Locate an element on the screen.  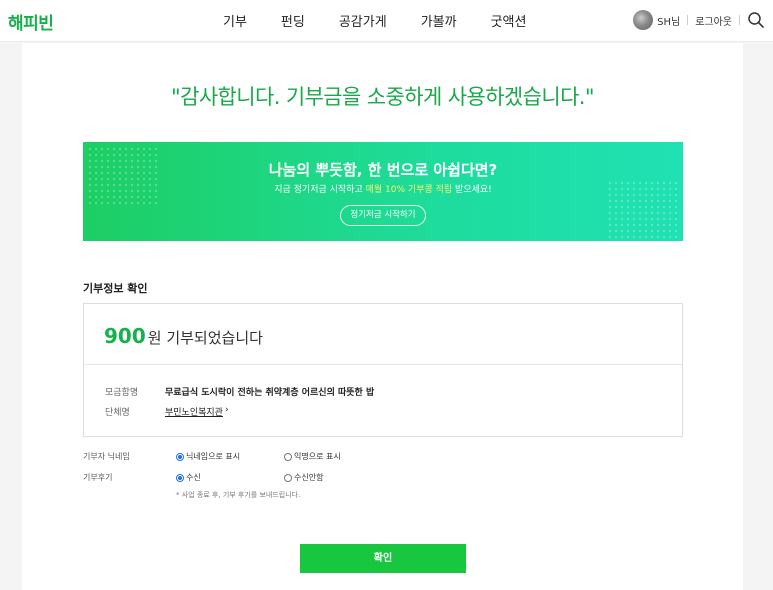
donation-amount-text: 원 기부되었습니다 is located at coordinates (205, 338).